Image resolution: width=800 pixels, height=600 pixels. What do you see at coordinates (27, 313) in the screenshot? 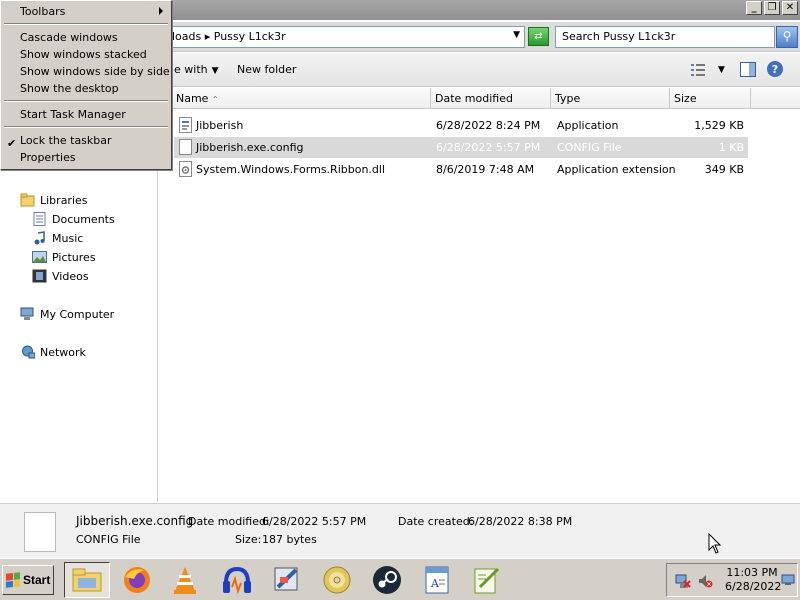
I see `computer-icon` at bounding box center [27, 313].